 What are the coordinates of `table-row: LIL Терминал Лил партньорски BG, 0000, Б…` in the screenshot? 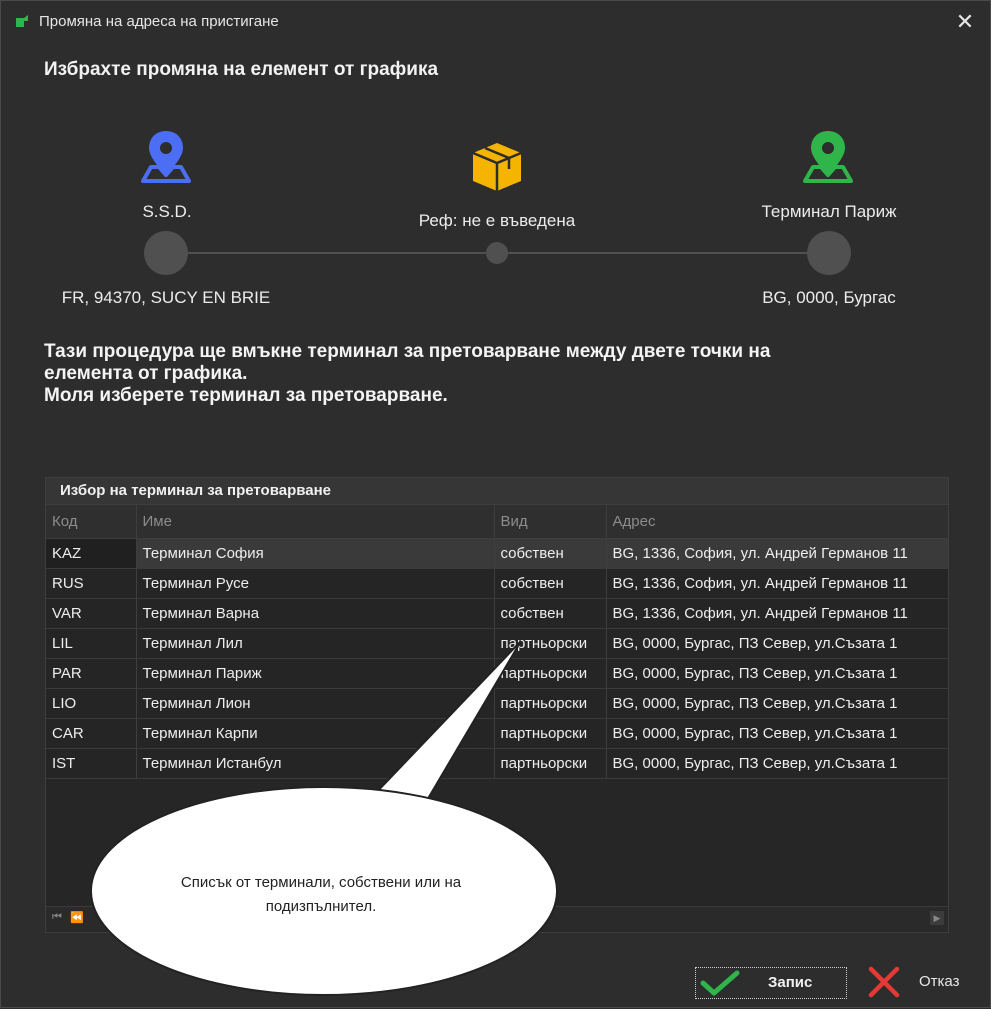 It's located at (497, 643).